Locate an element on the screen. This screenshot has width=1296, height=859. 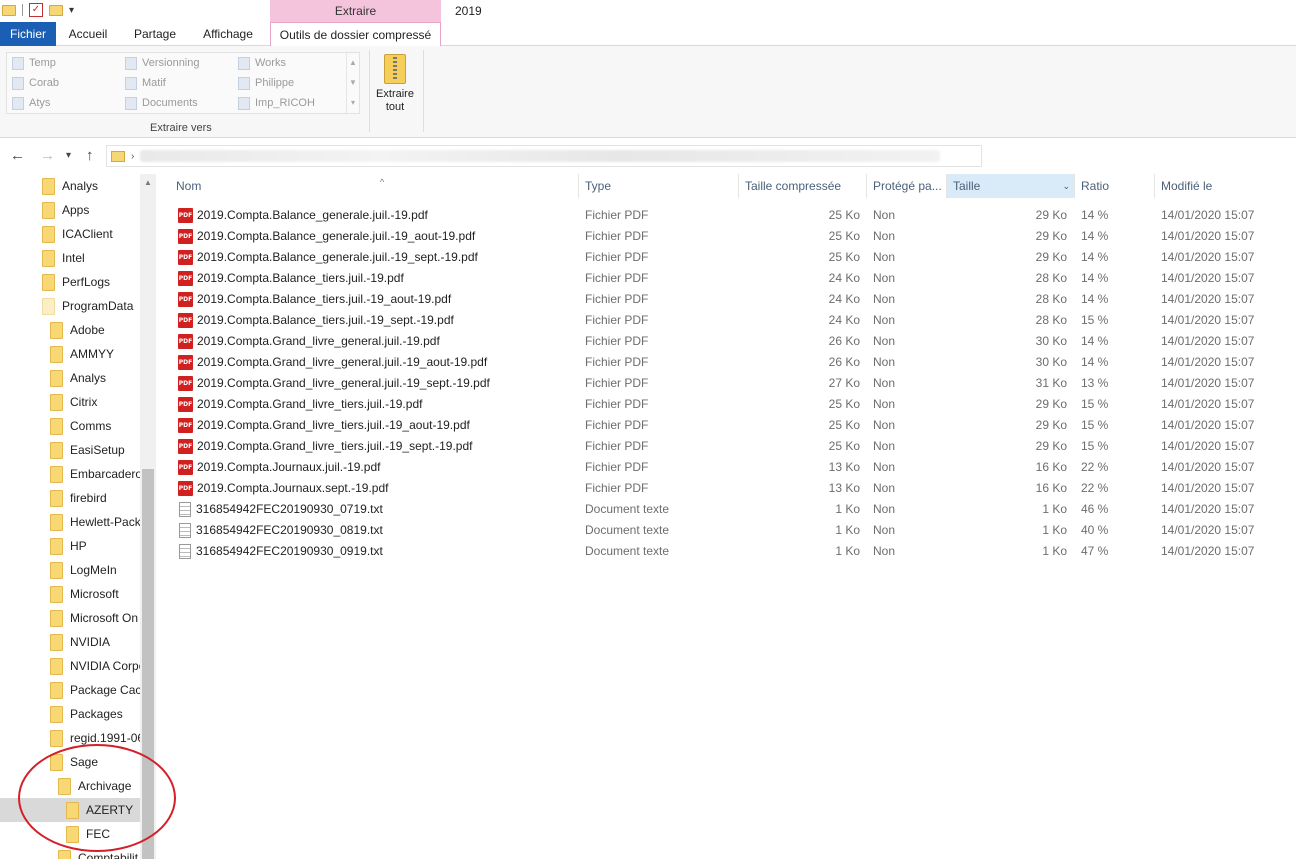
recent-locations-icon: ▾ is located at coordinates (68, 155).